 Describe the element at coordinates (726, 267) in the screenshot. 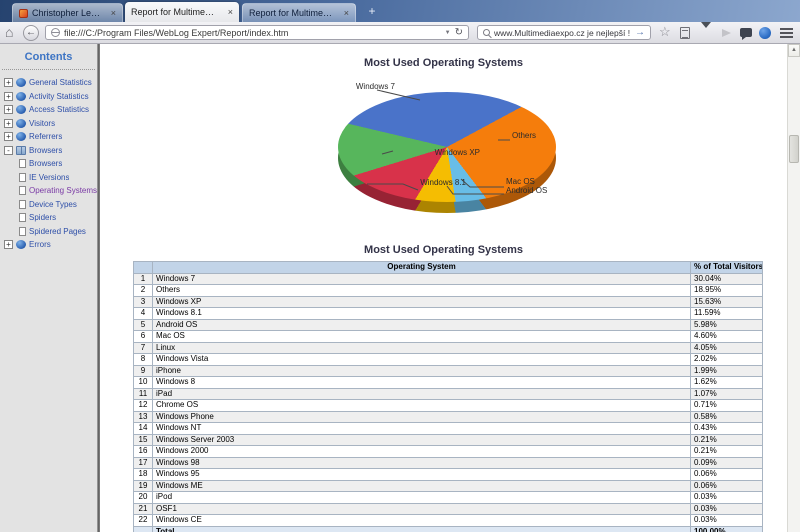

I see `header-pct: % of Total Visitors` at that location.